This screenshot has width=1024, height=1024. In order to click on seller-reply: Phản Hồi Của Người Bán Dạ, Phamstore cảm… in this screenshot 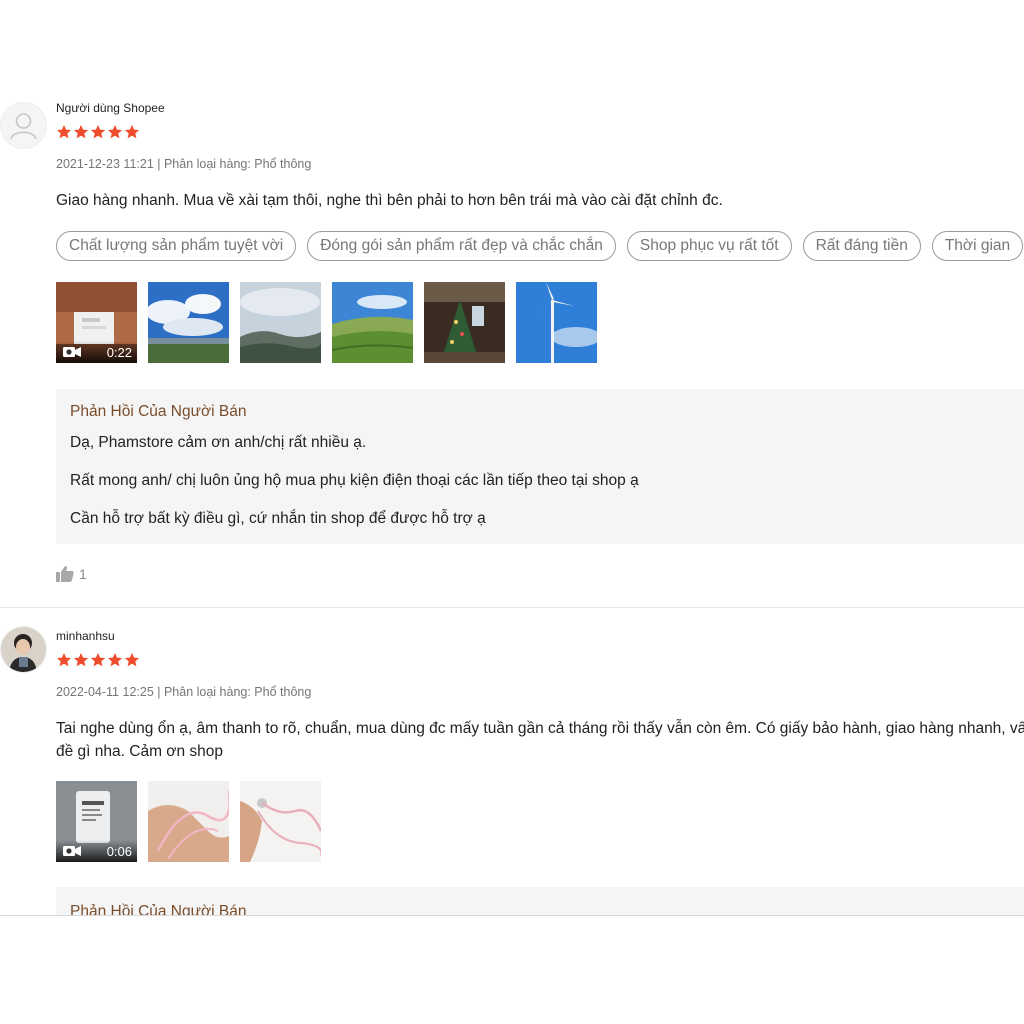, I will do `click(540, 466)`.